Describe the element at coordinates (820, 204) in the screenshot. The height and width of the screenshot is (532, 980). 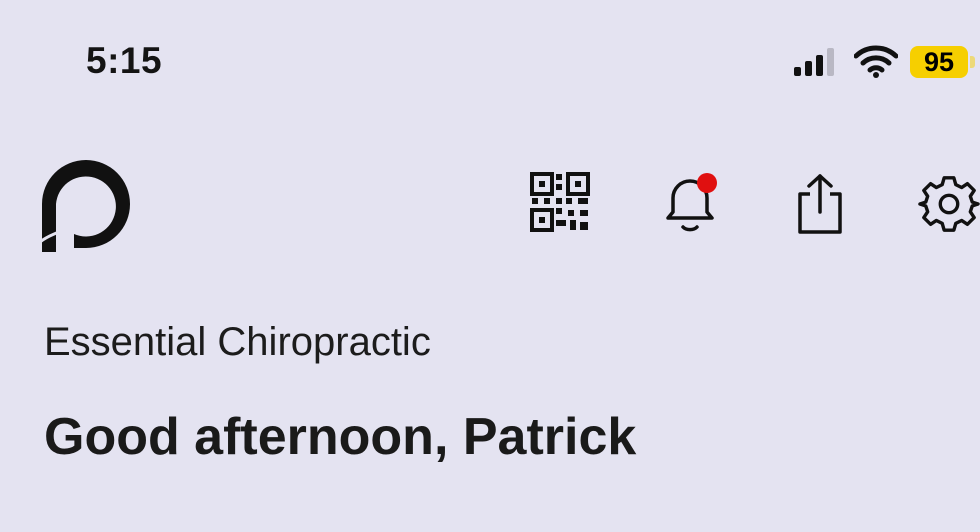
I see `share-icon` at that location.